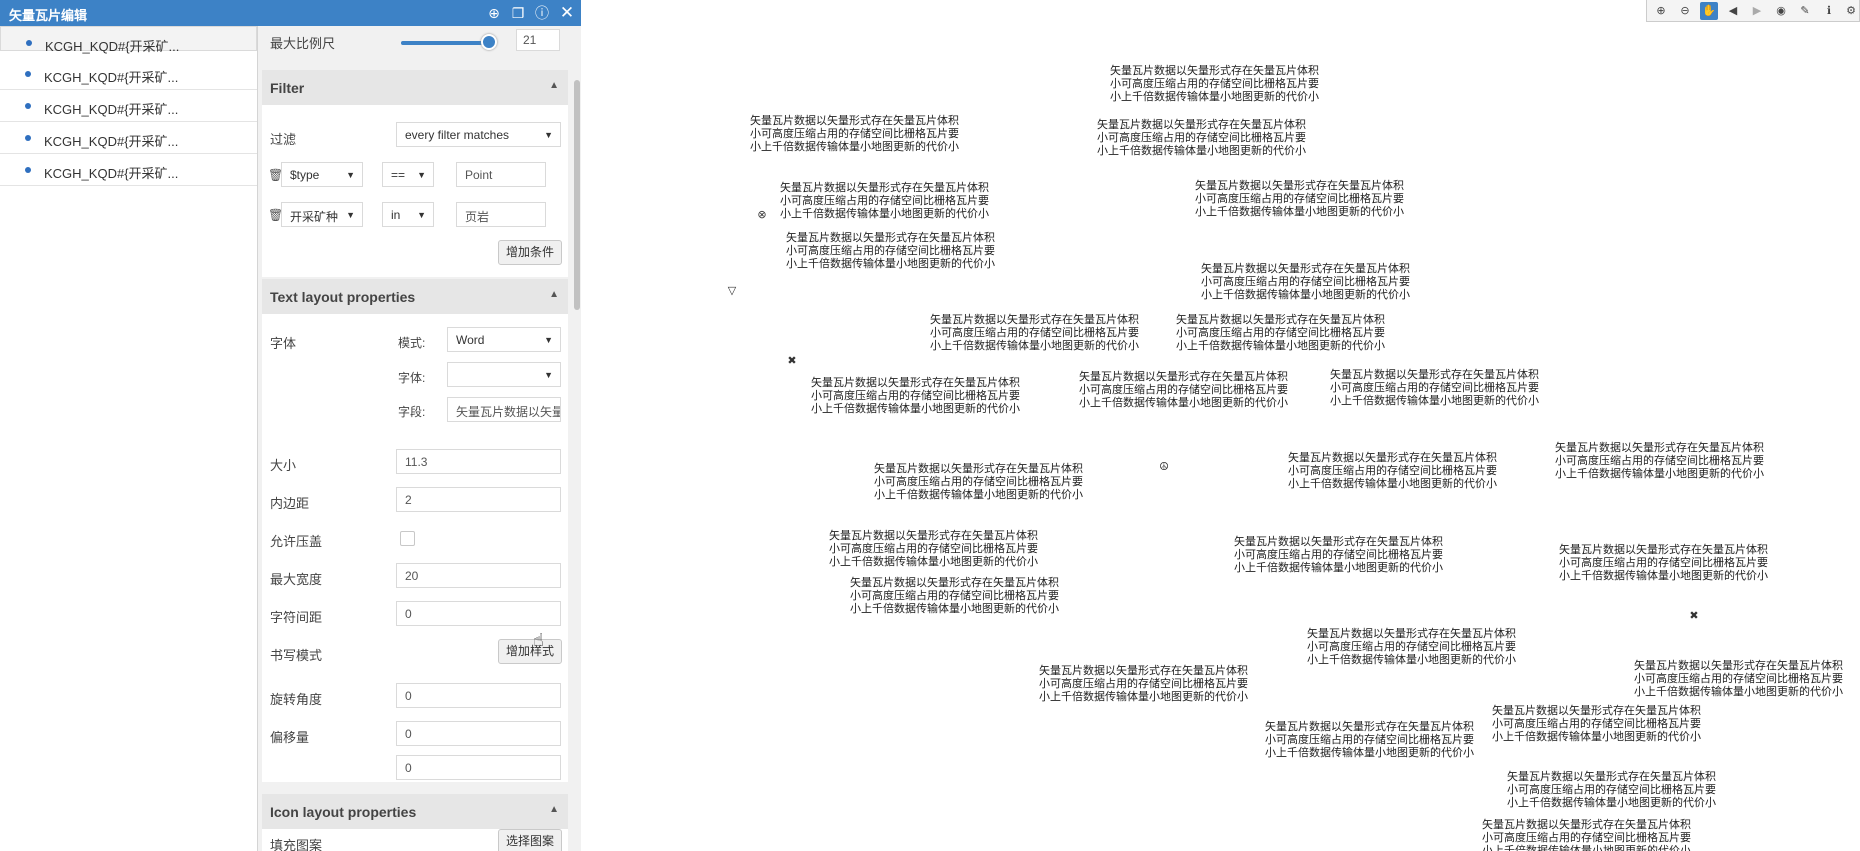 Image resolution: width=1860 pixels, height=851 pixels. Describe the element at coordinates (478, 613) in the screenshot. I see `letter-spacing-input: 0` at that location.